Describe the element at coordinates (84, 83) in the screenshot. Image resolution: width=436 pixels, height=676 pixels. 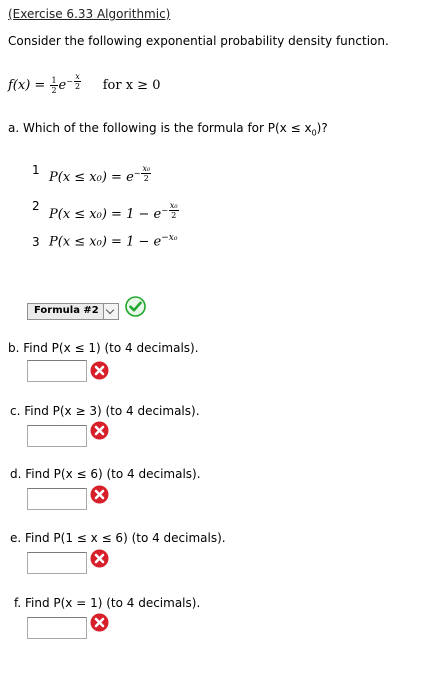
I see `pdf-formula: f(x) = 1 2 e− x 2 for x ≥ 0` at that location.